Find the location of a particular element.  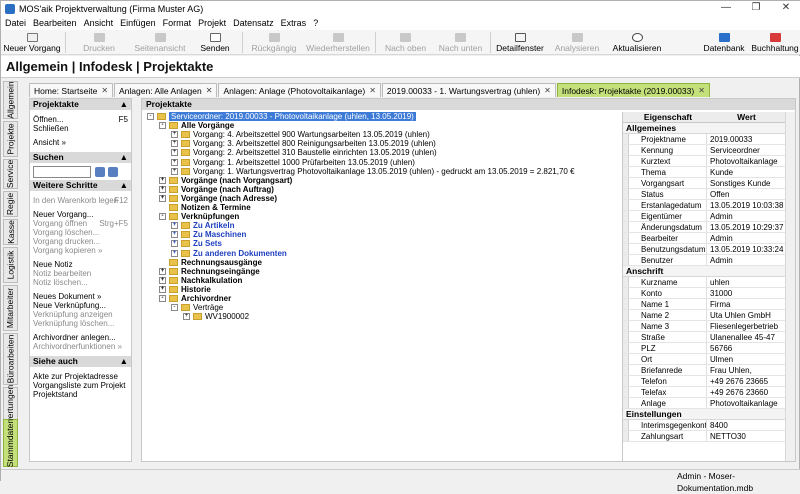

open-vorgang-link: Vorgang öffnen Strg+F5 is located at coordinates (80, 223).